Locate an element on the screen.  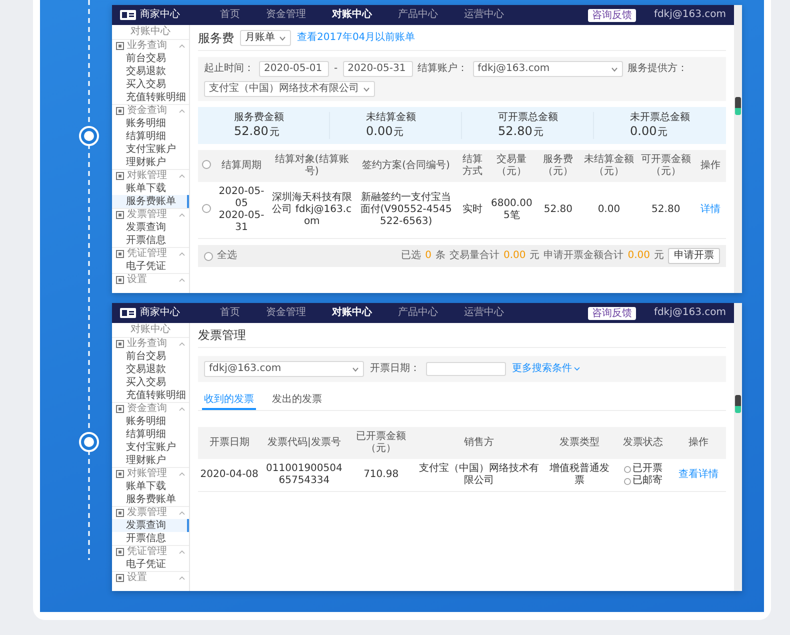
date-field is located at coordinates (466, 369).